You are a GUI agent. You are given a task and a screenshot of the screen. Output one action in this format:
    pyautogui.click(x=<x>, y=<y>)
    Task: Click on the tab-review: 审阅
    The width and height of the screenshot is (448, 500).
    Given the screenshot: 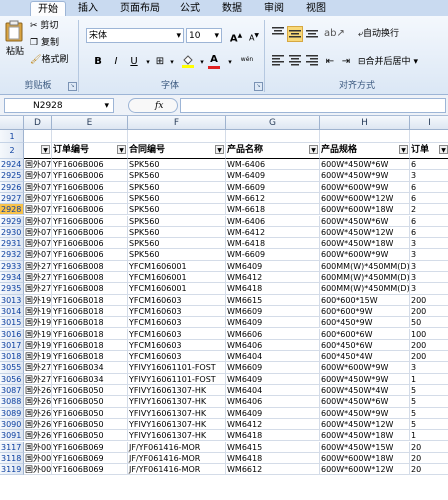 What is the action you would take?
    pyautogui.click(x=274, y=8)
    